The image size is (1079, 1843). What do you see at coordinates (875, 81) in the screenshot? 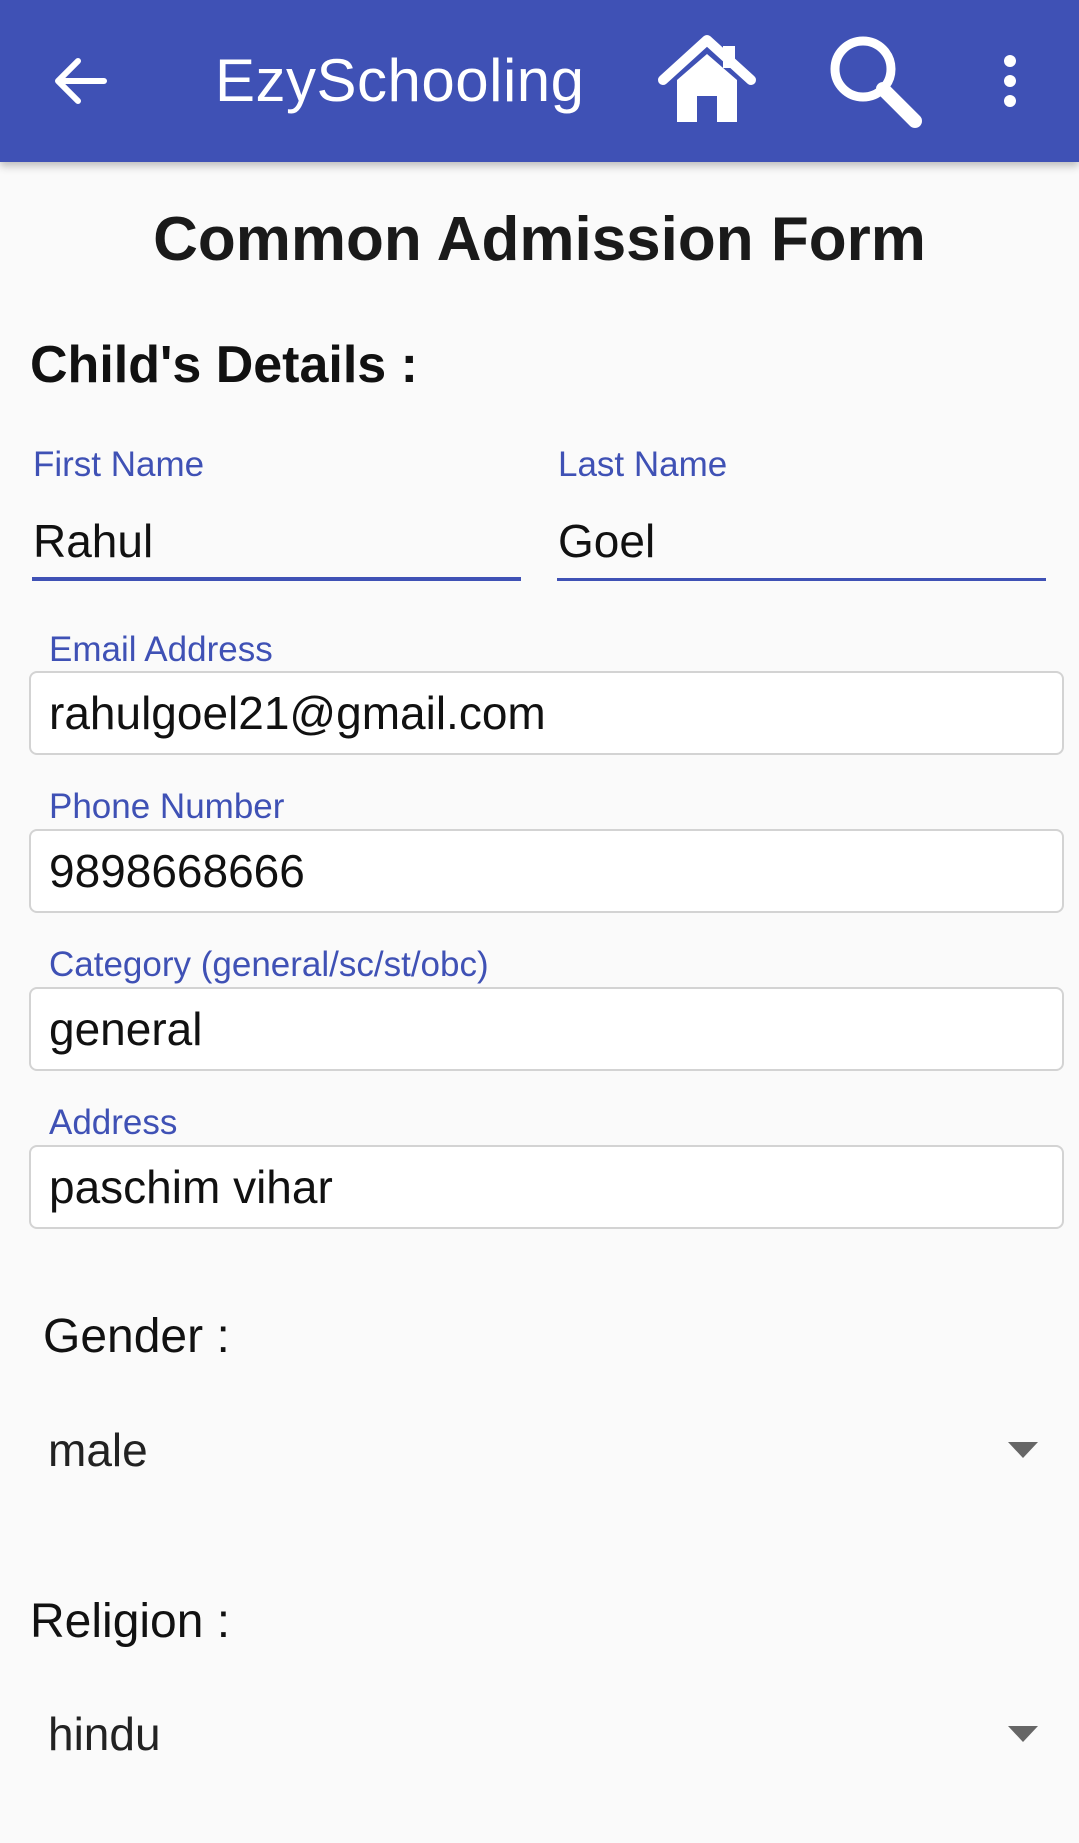
I see `search-icon` at bounding box center [875, 81].